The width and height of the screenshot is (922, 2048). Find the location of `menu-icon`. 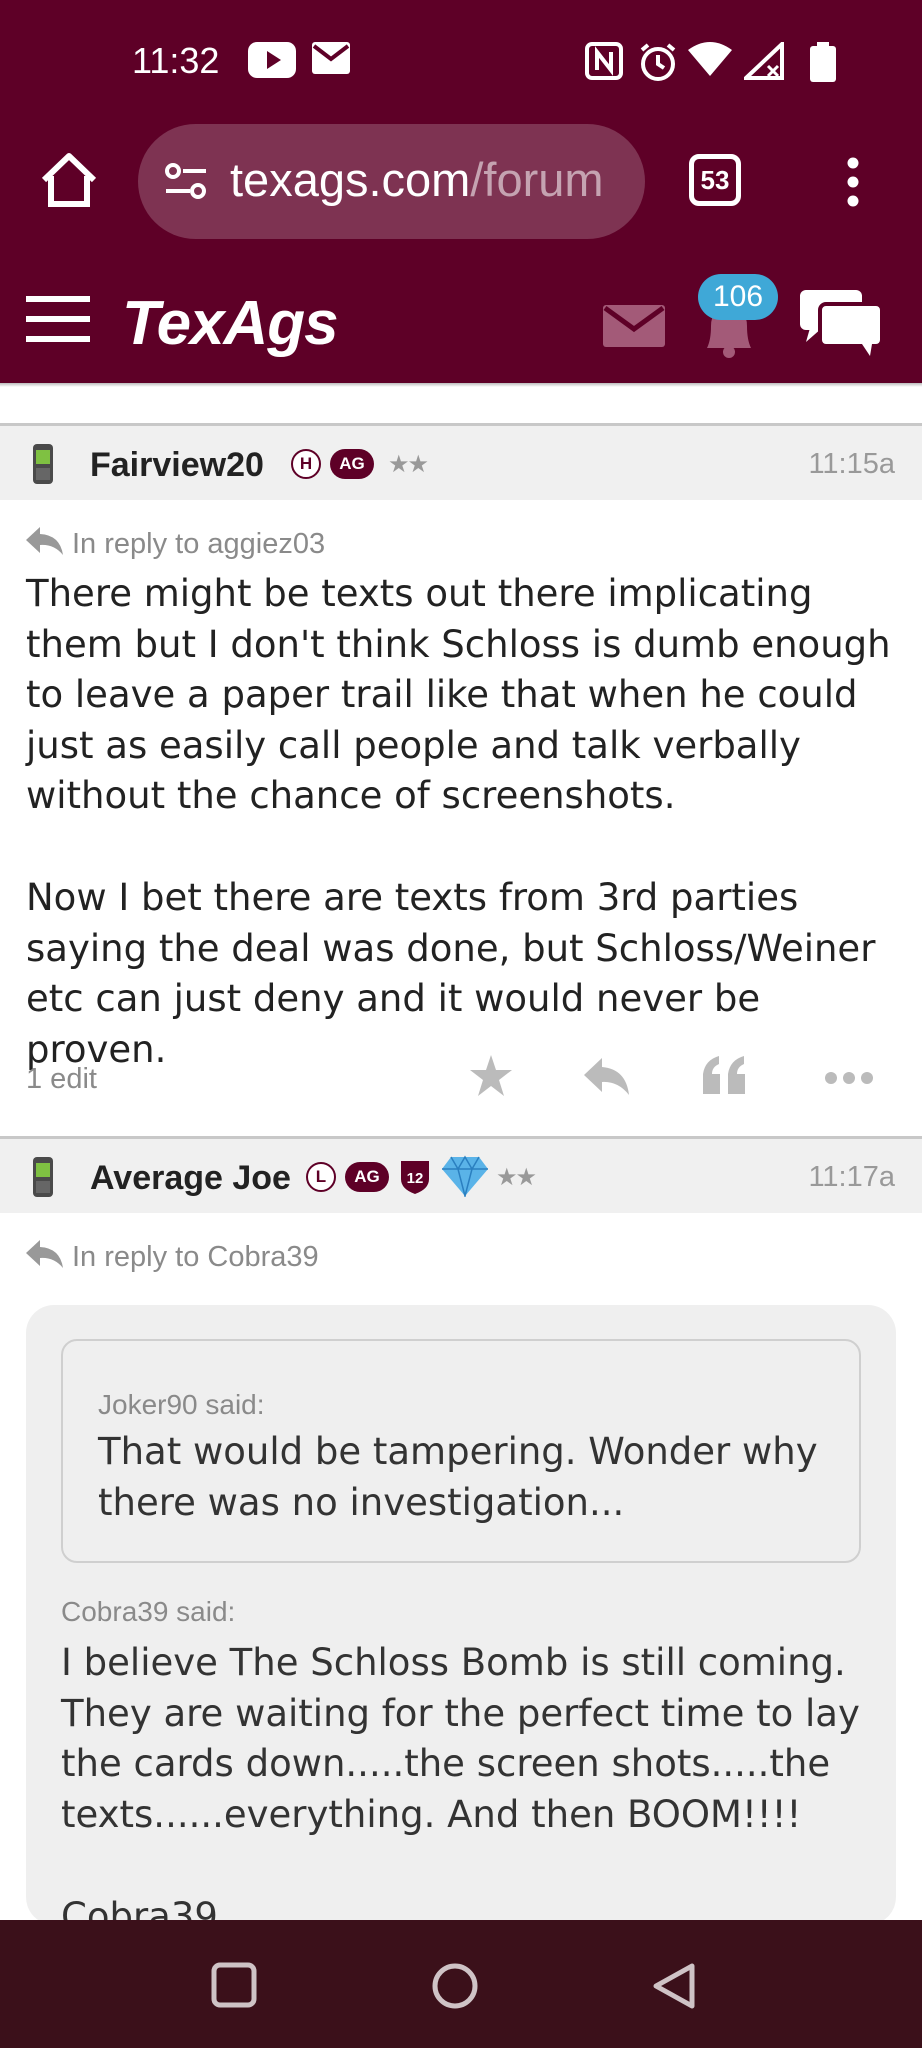

menu-icon is located at coordinates (58, 321).